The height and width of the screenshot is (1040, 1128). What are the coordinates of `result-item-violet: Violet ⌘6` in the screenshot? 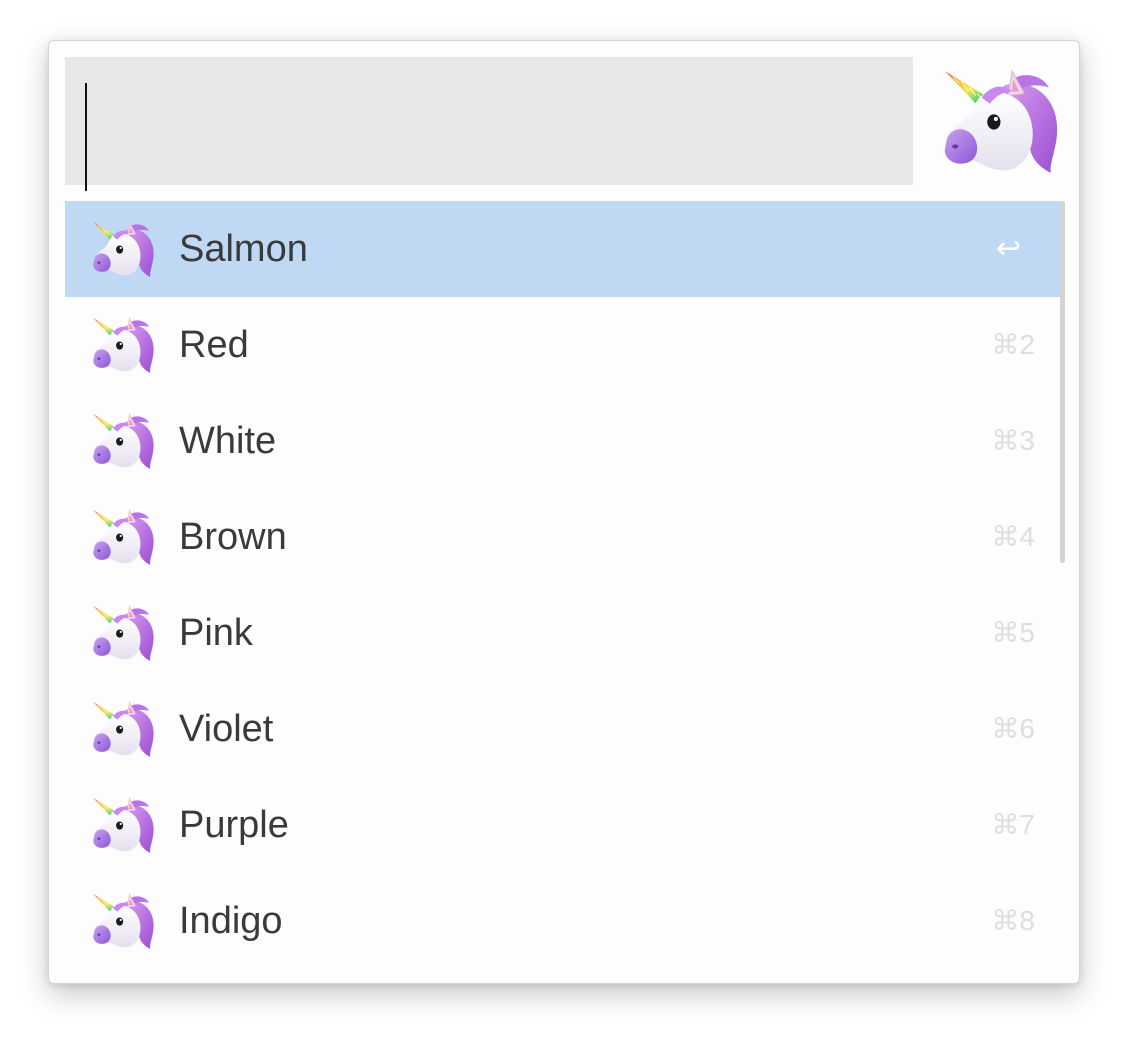 It's located at (563, 729).